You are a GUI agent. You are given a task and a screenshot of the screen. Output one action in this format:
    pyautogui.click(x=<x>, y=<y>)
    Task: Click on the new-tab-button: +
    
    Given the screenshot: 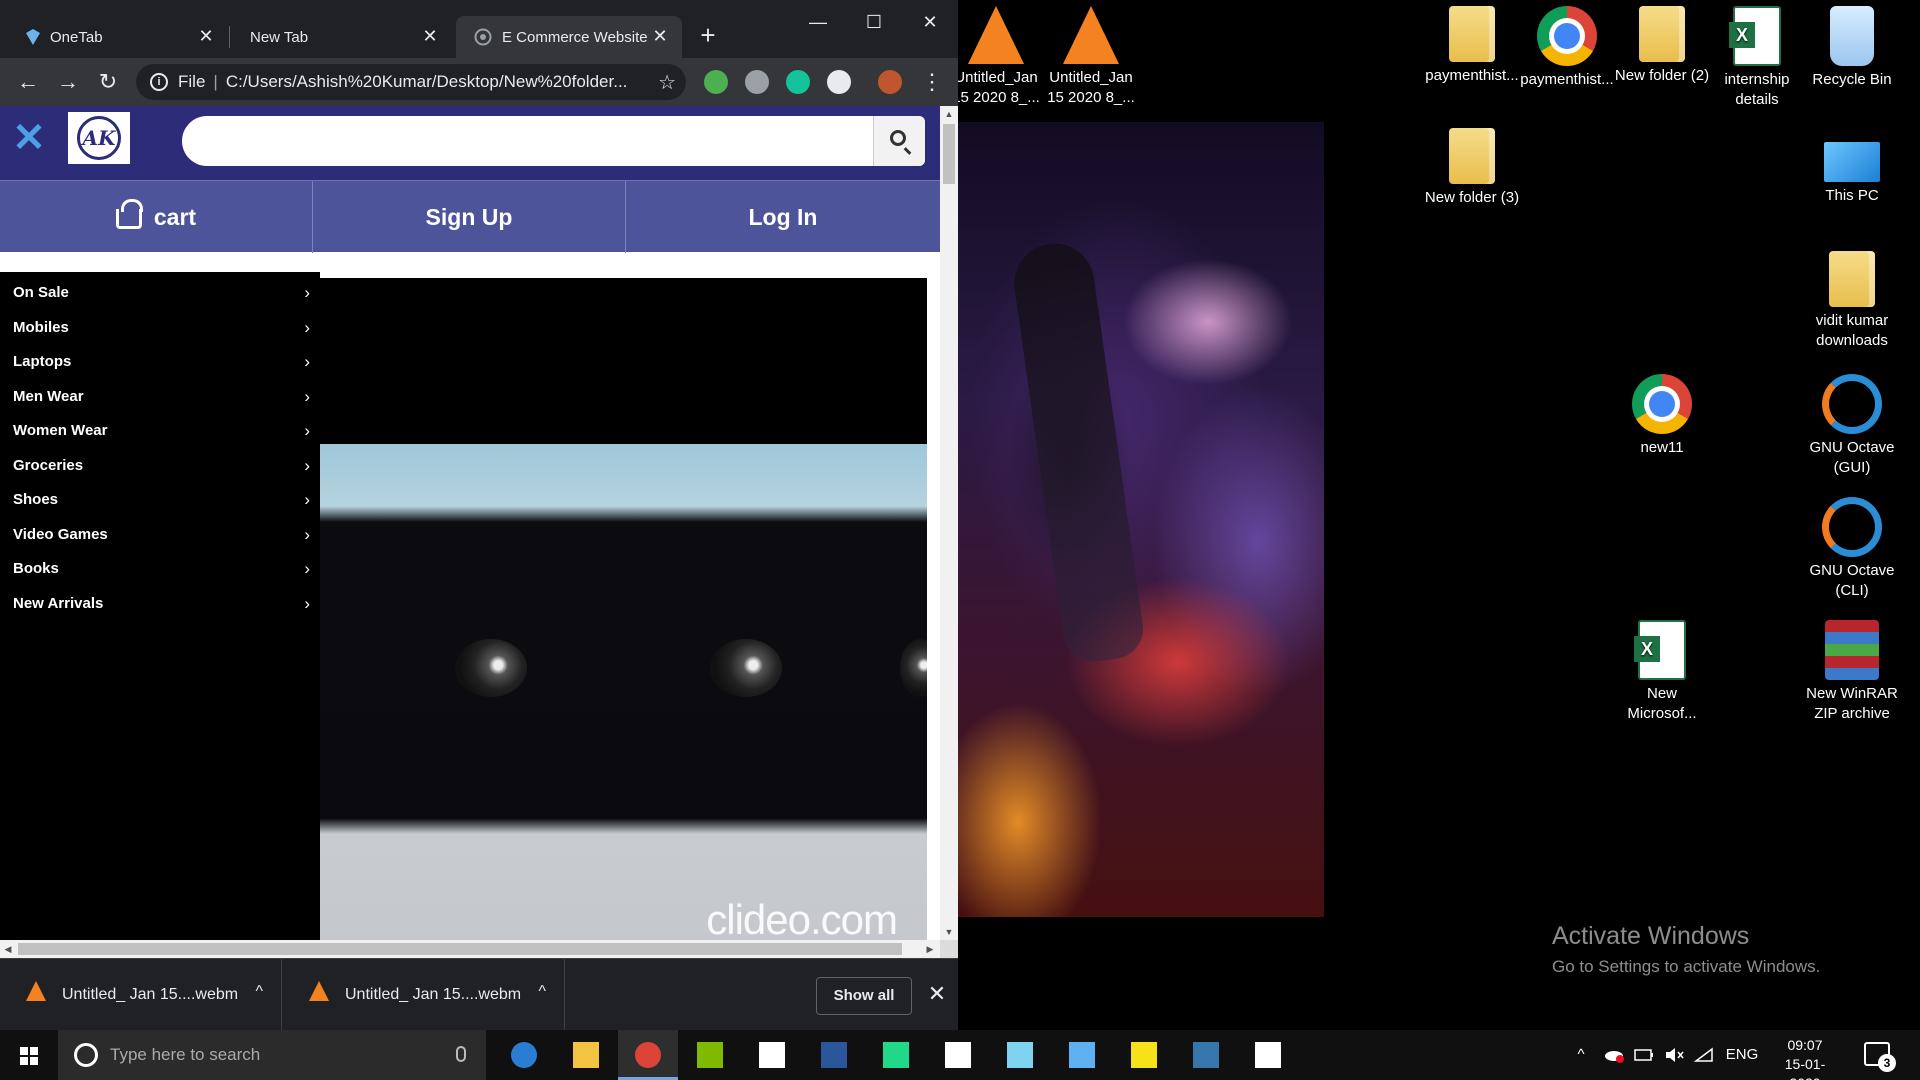 What is the action you would take?
    pyautogui.click(x=708, y=35)
    